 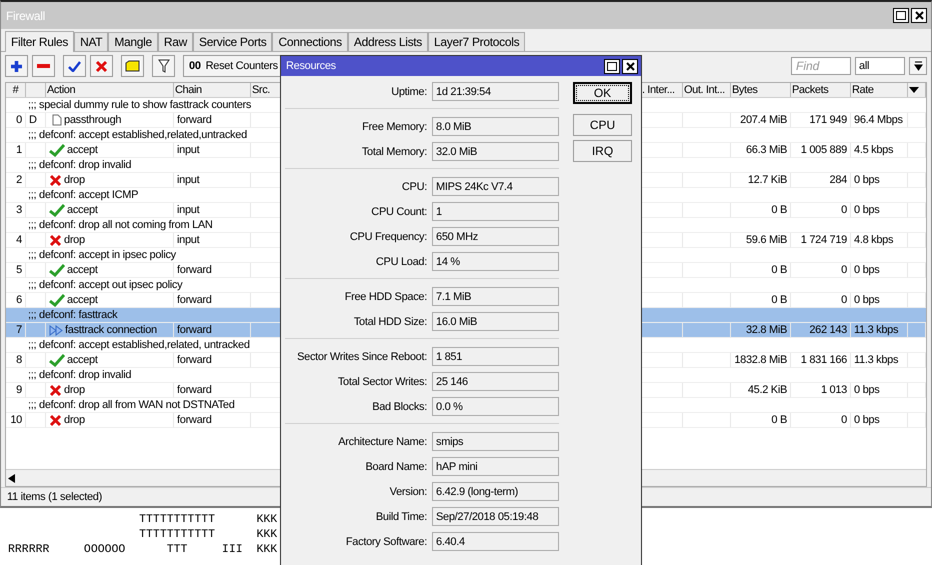 I want to click on rate-text: 4.5 kbps, so click(x=874, y=150).